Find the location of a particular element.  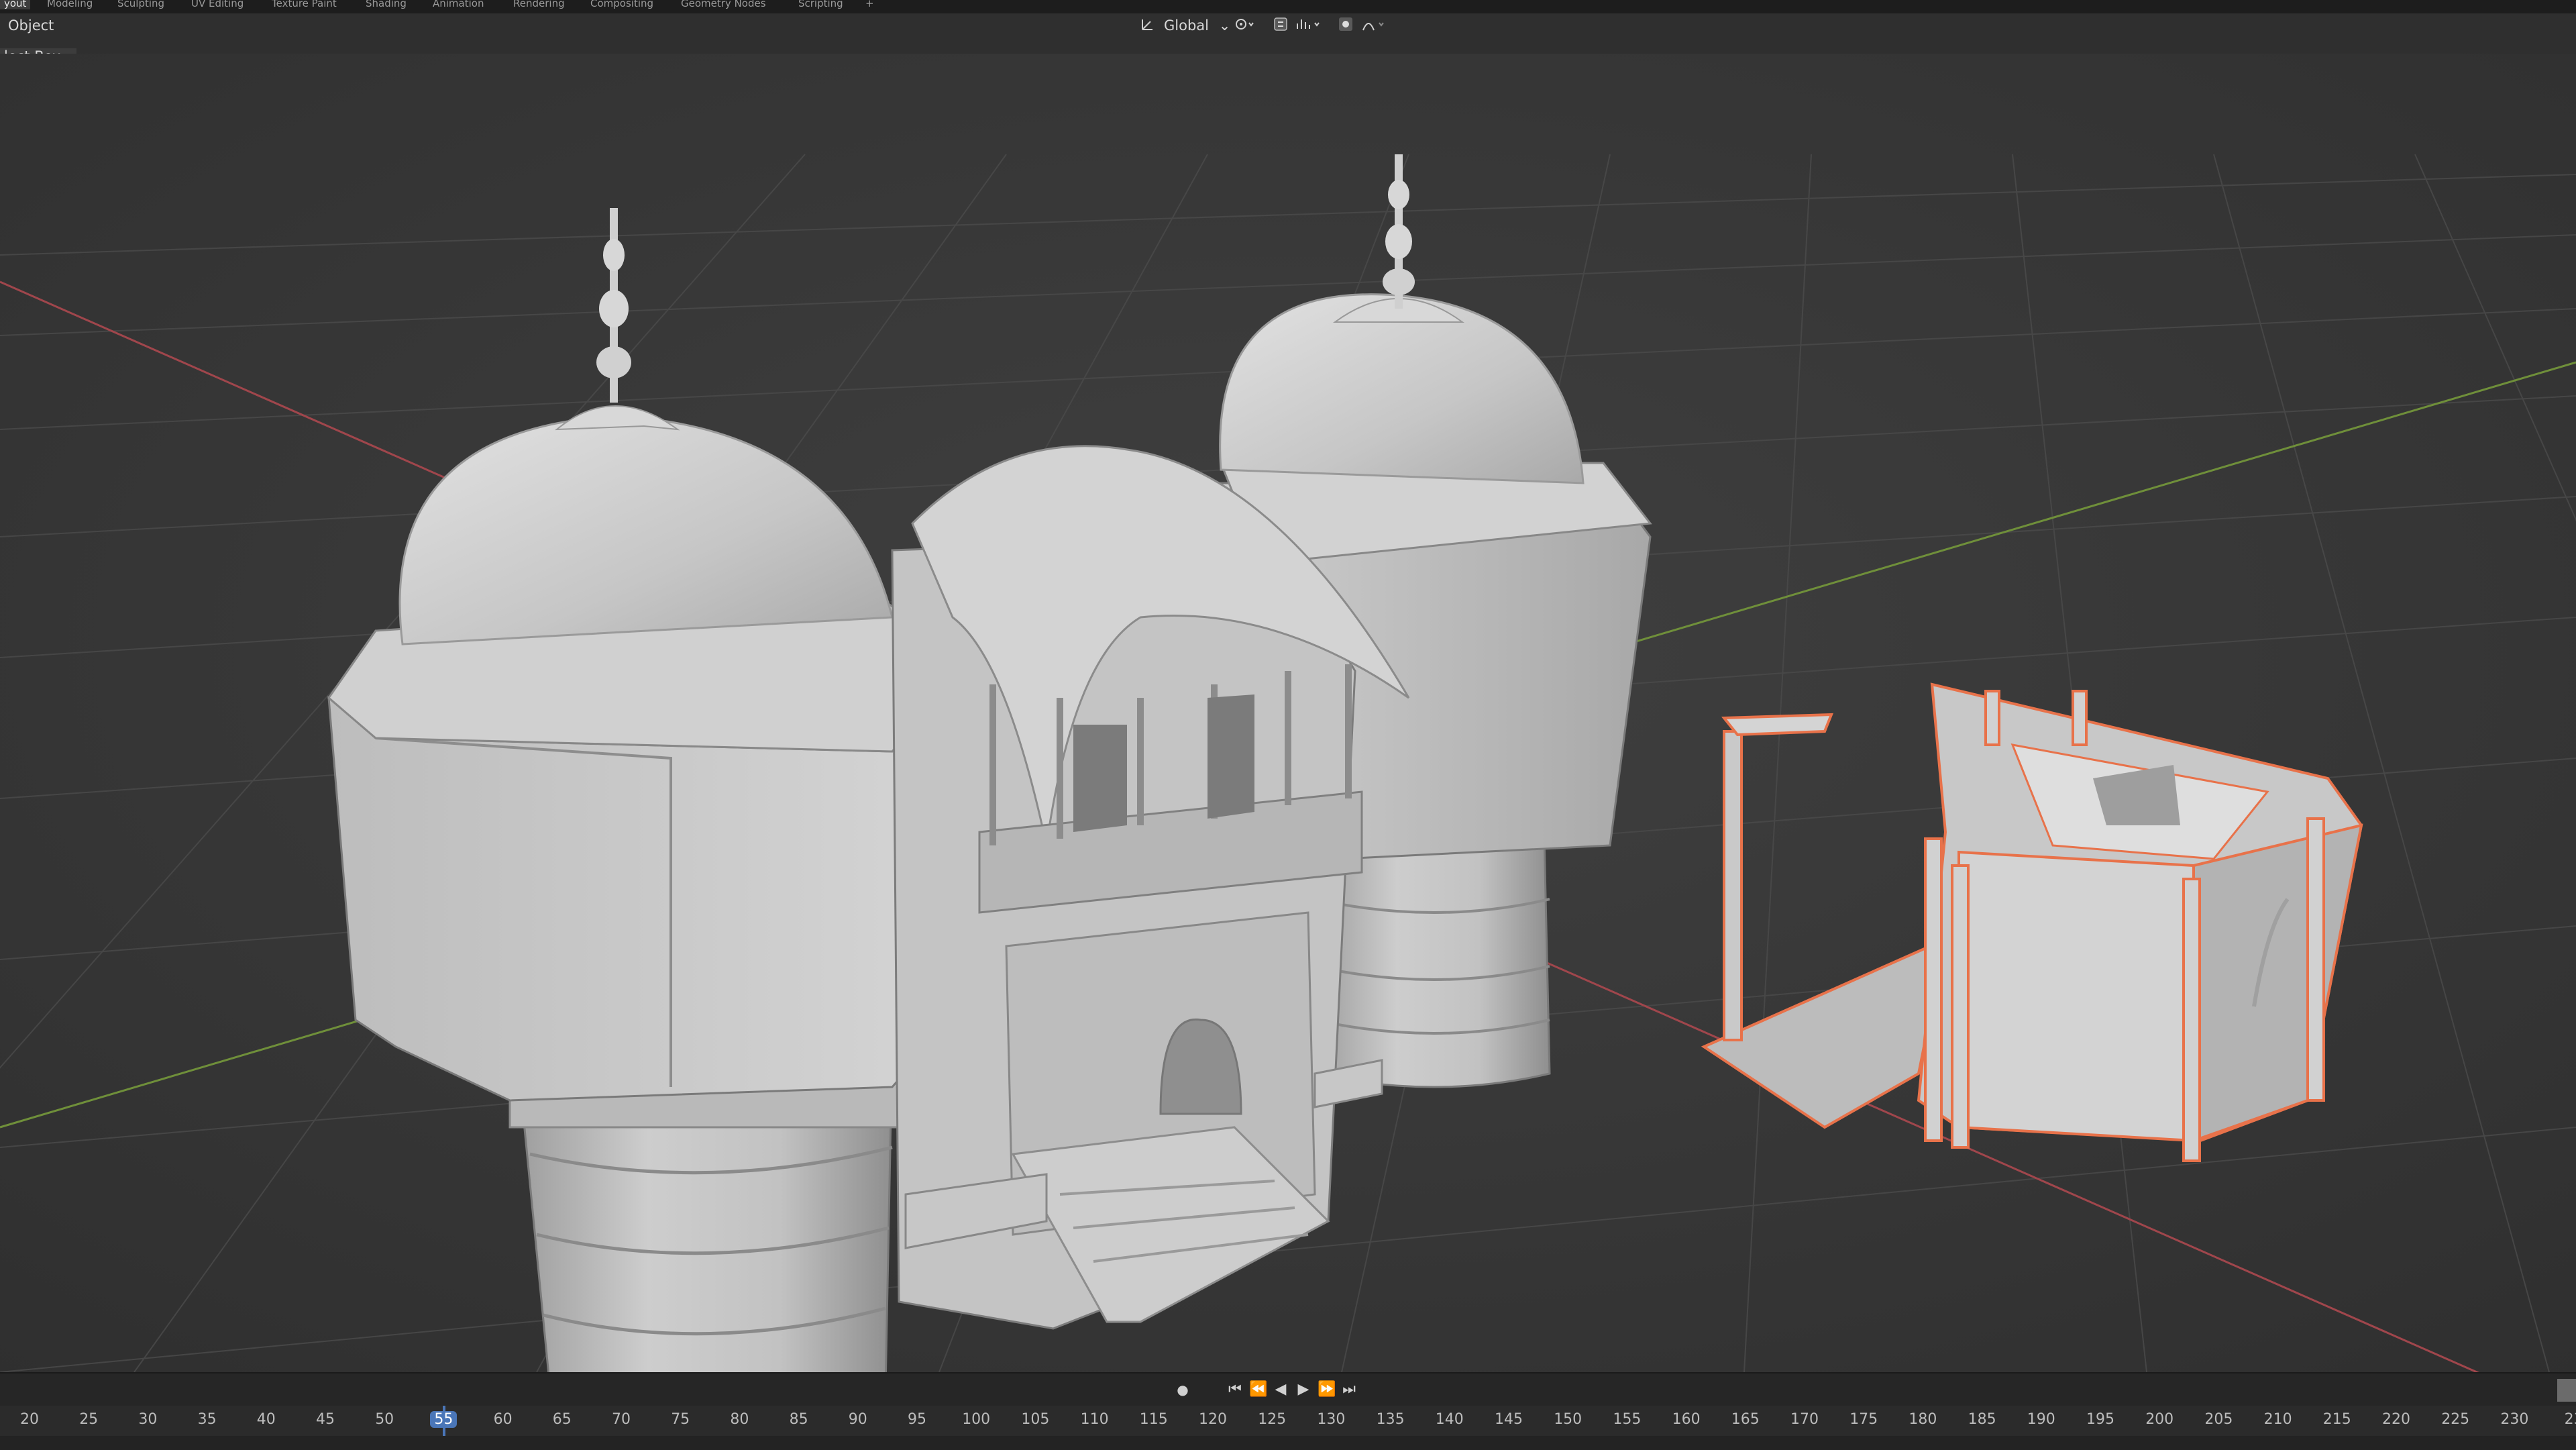

object-mode-menu: Object is located at coordinates (31, 25).